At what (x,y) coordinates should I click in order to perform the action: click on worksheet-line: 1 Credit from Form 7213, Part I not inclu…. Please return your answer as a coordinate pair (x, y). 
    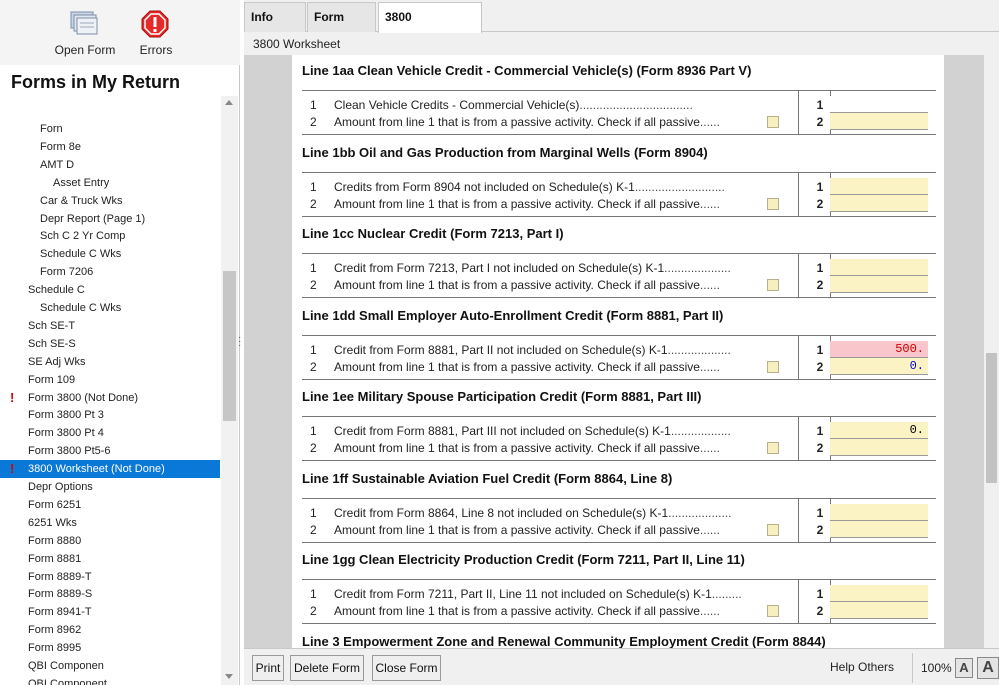
    Looking at the image, I should click on (619, 267).